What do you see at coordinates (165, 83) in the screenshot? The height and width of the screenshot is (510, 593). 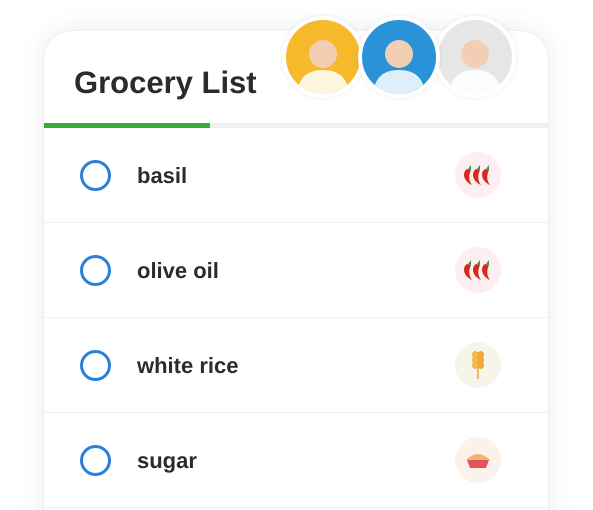 I see `list-title: Grocery List` at bounding box center [165, 83].